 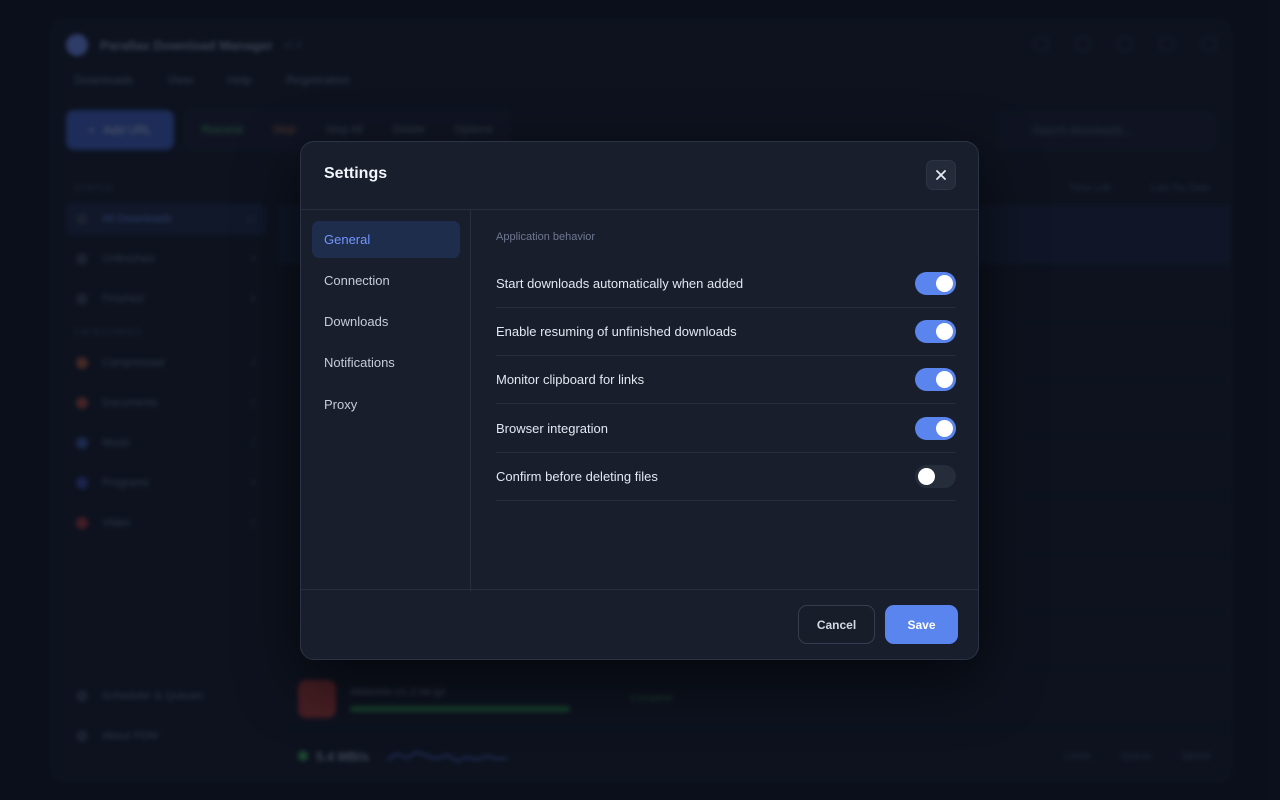 I want to click on setting-row-clipboard: Monitor clipboard for links, so click(x=726, y=380).